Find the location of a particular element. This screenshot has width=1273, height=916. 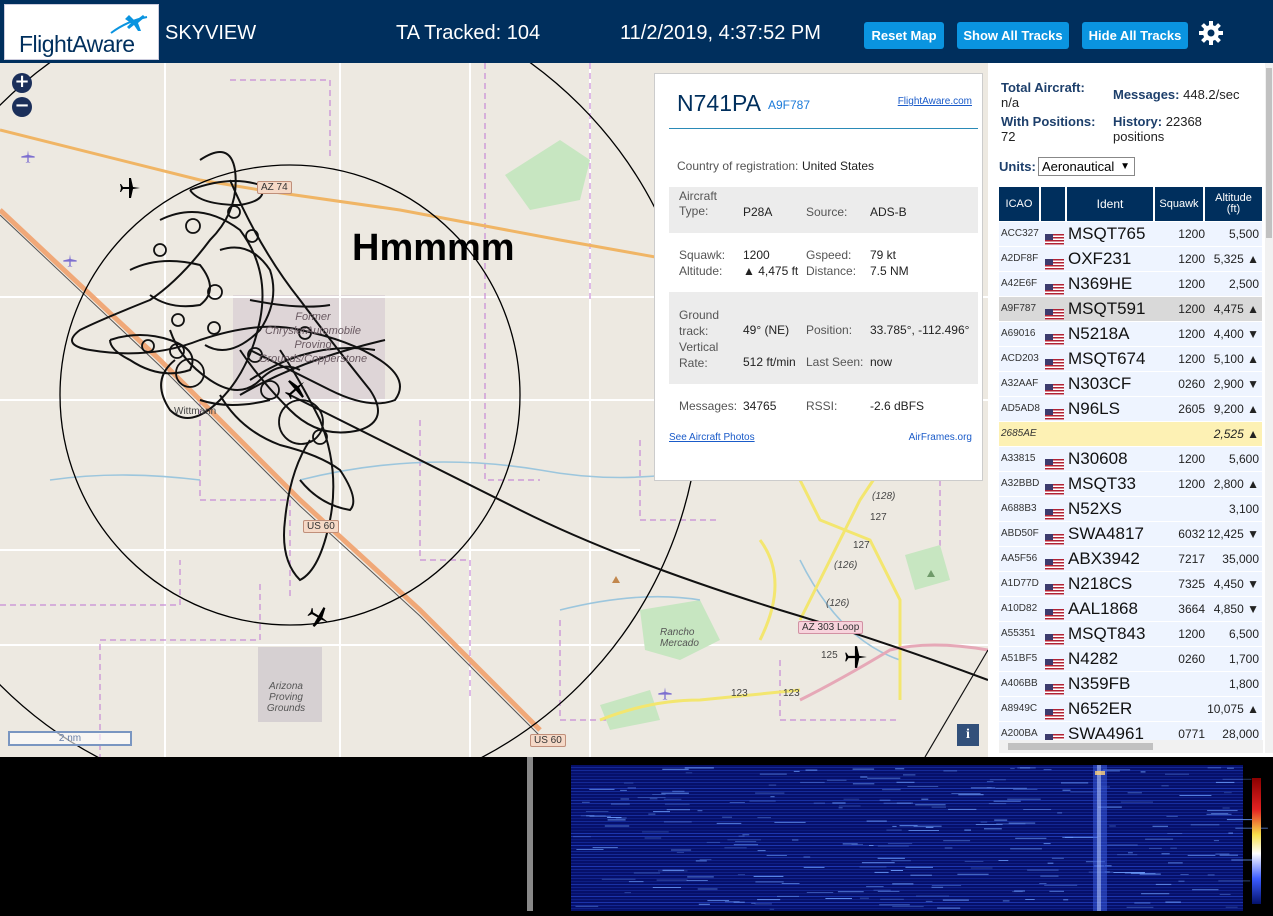

table-row: AD5AD8 N96LS 2605 9,200 ▲ is located at coordinates (1130, 409).